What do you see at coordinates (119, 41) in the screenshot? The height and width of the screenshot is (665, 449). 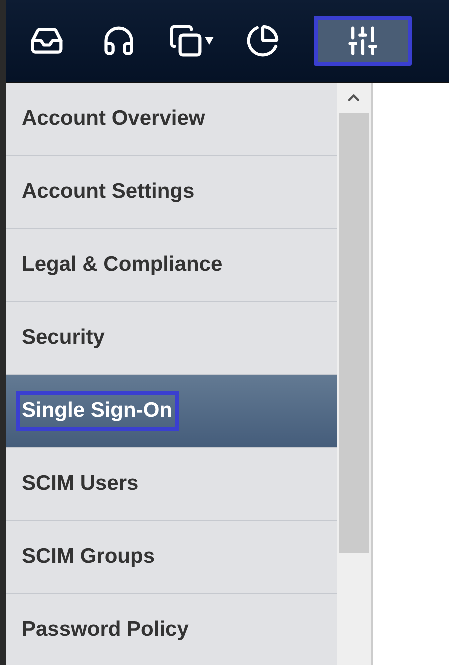 I see `headset-icon` at bounding box center [119, 41].